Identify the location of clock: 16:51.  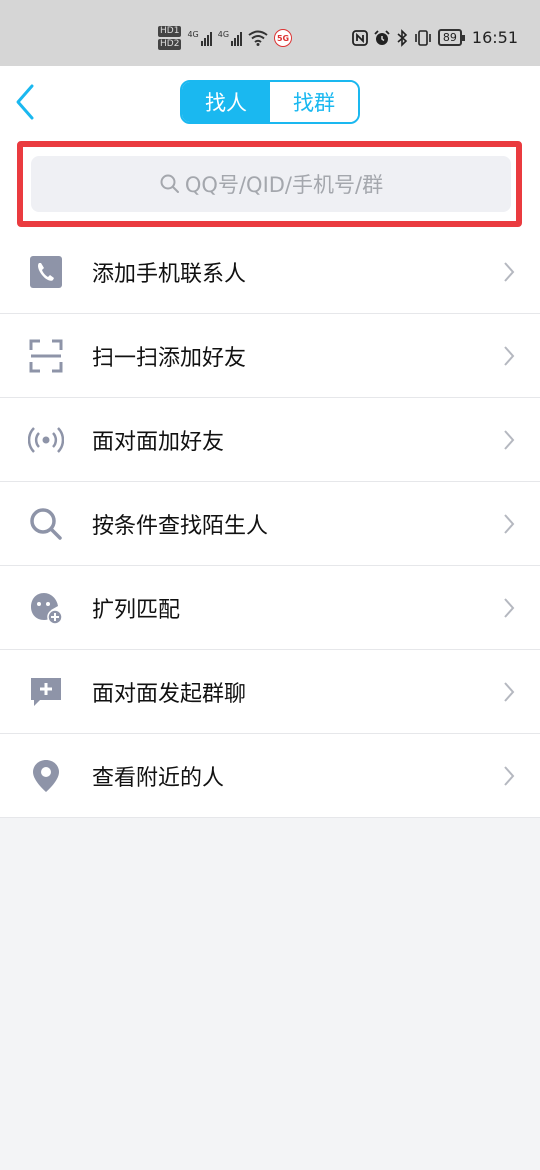
(494, 37).